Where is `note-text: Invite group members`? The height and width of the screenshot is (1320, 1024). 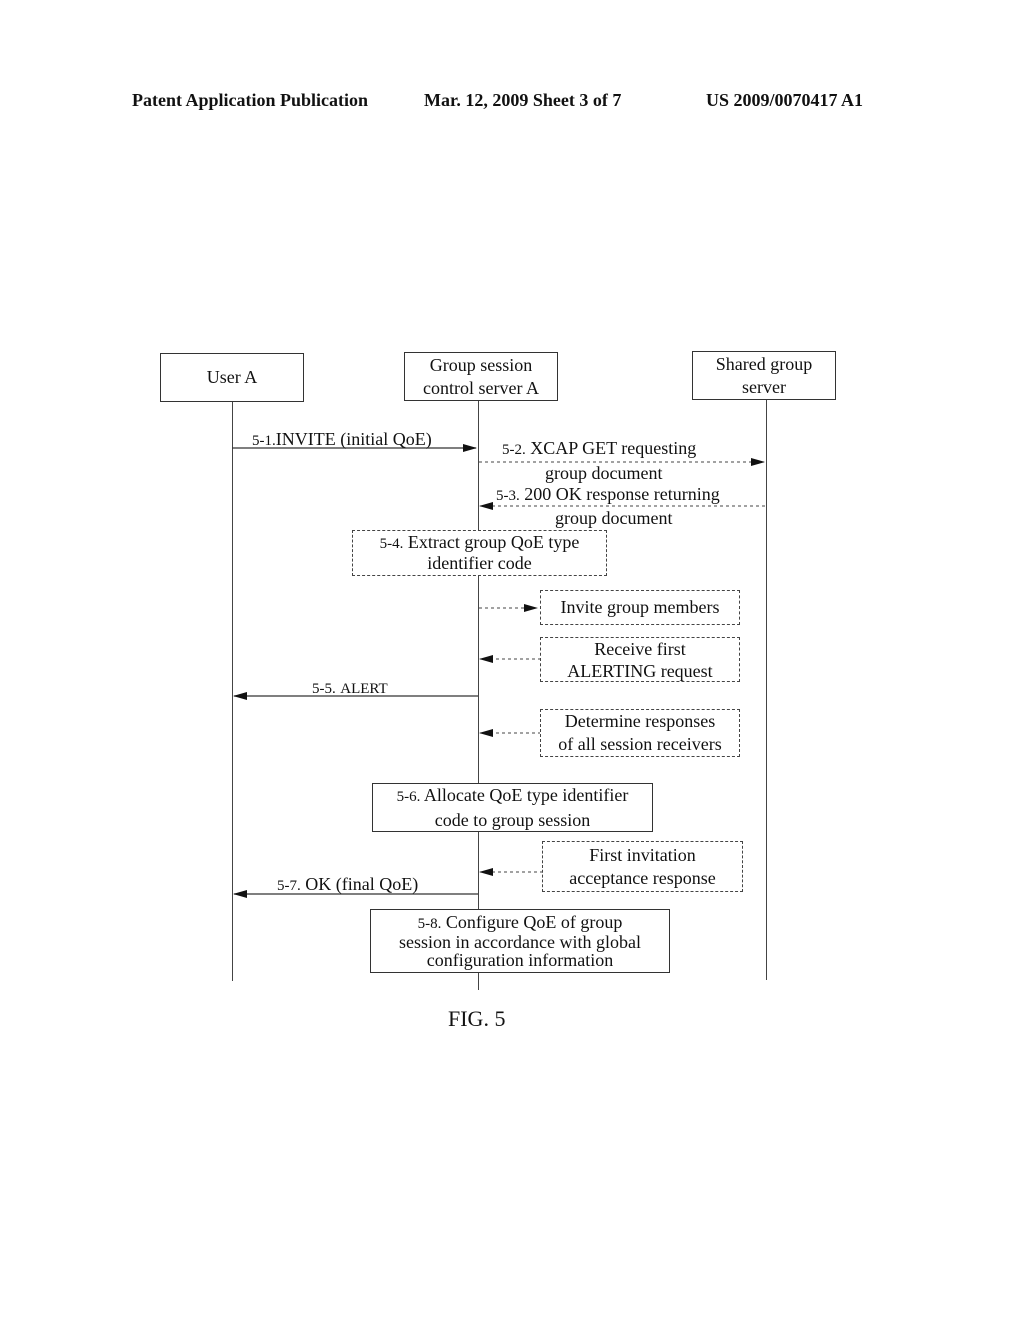
note-text: Invite group members is located at coordinates (640, 607).